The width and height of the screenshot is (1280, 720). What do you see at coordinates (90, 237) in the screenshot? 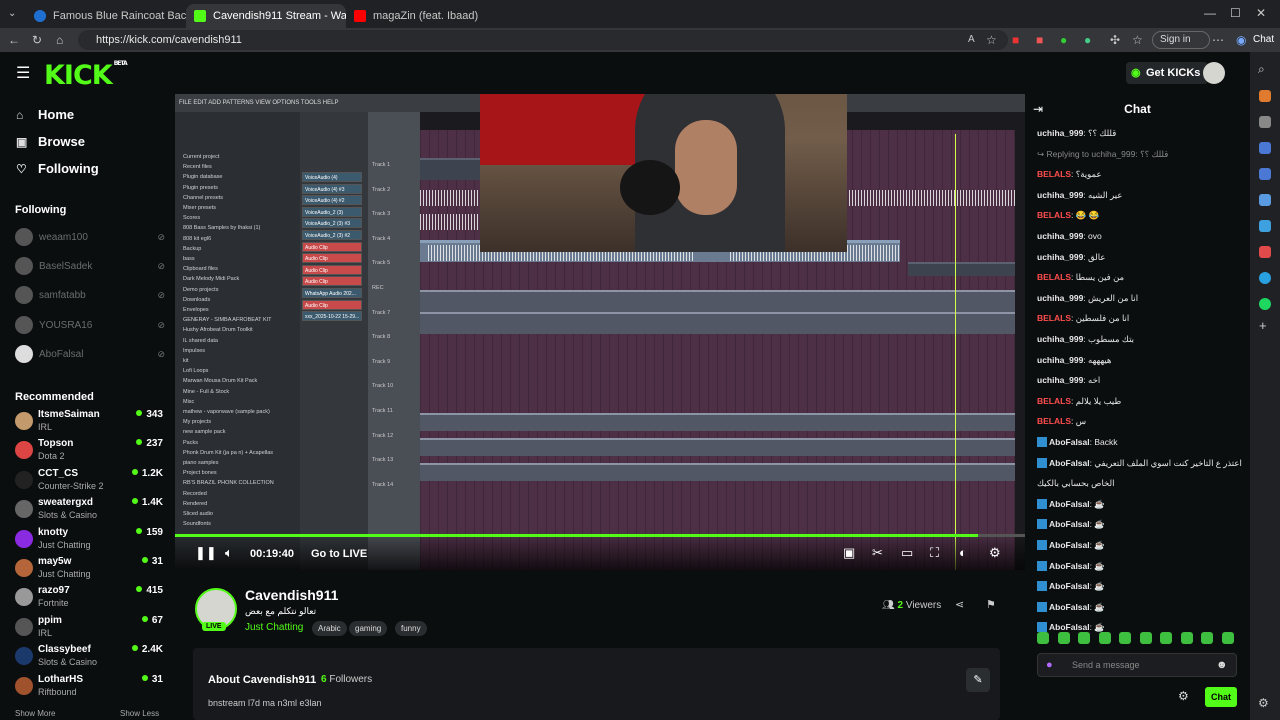
I see `following-item: weaam100 ⊘` at bounding box center [90, 237].